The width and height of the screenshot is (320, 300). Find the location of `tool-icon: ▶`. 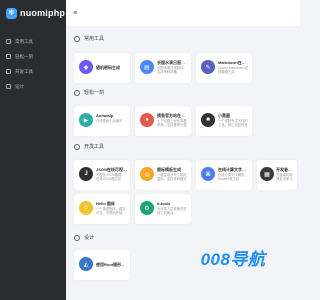

tool-icon: ▶ is located at coordinates (86, 120).